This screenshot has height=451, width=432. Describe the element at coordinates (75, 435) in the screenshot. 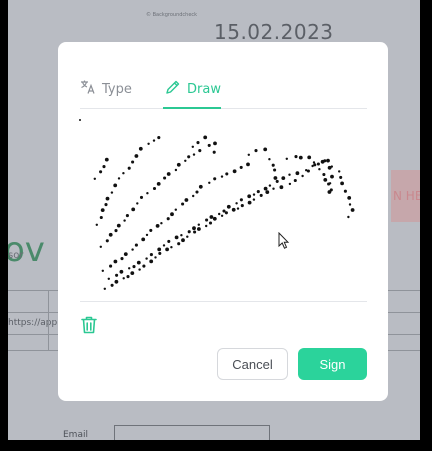

I see `doc-email-label: Email` at that location.